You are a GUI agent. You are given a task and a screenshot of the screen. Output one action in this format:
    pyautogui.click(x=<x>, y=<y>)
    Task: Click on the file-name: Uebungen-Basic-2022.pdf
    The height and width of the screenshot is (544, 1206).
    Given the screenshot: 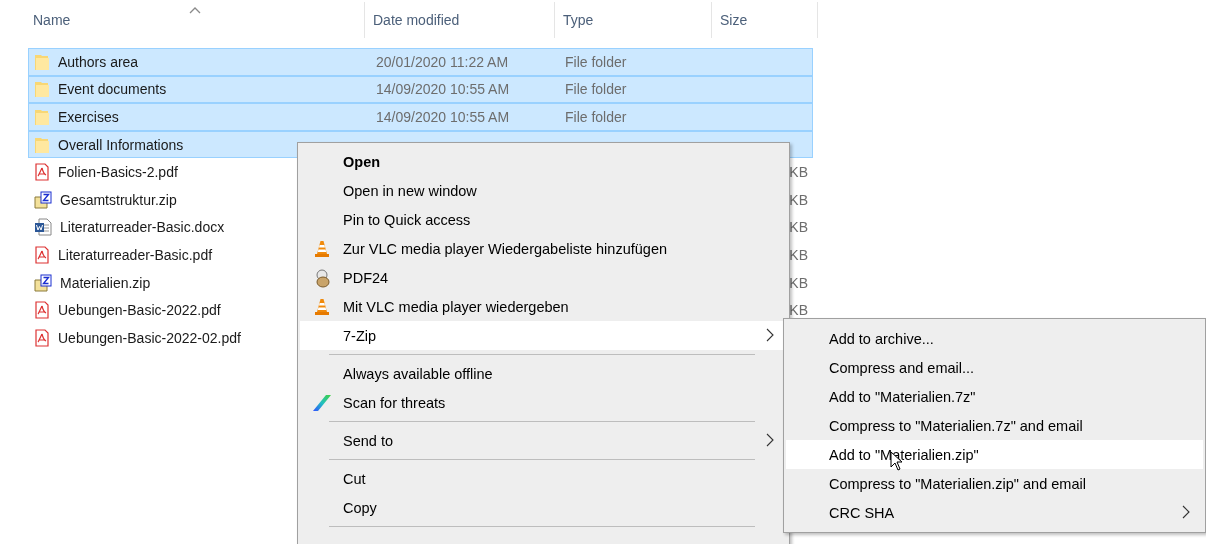 What is the action you would take?
    pyautogui.click(x=139, y=310)
    